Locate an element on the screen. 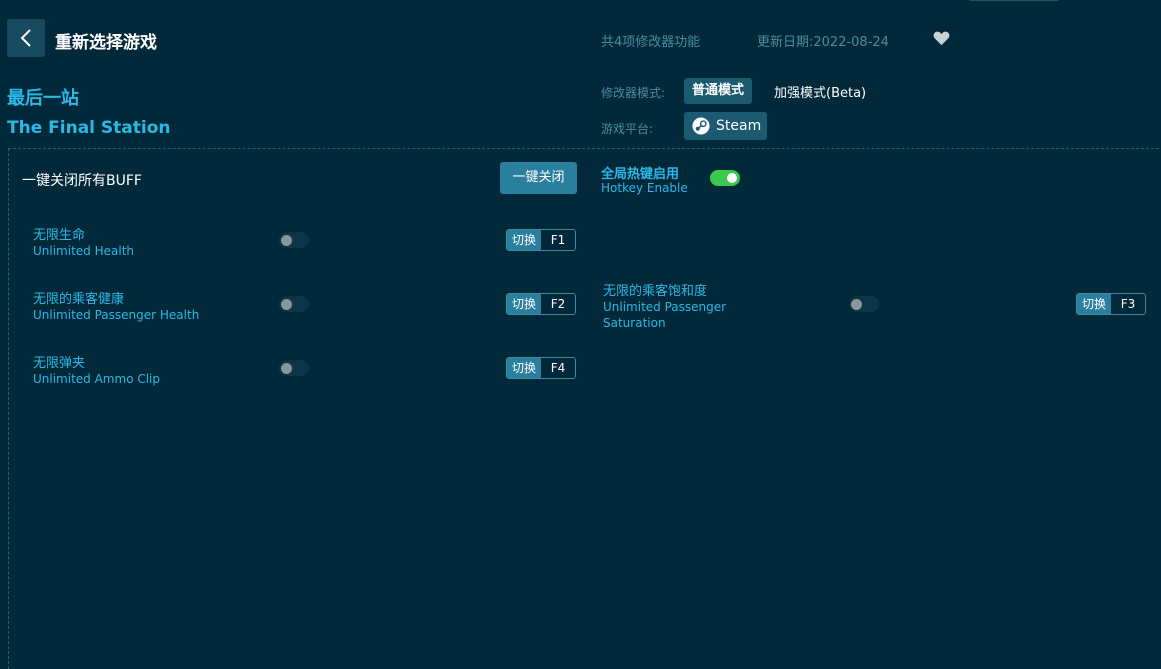 Image resolution: width=1161 pixels, height=669 pixels. key-label: F1 is located at coordinates (558, 240).